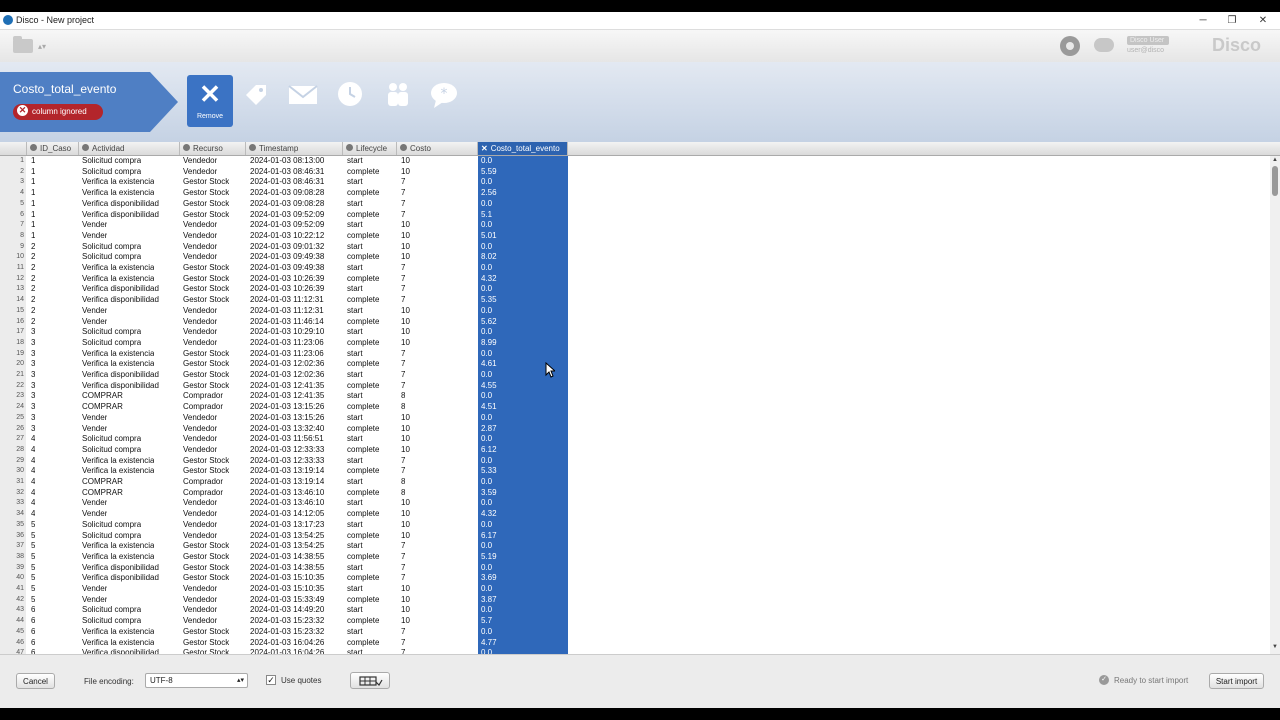 This screenshot has height=720, width=1280. I want to click on scroll-down-icon: ▼, so click(1275, 647).